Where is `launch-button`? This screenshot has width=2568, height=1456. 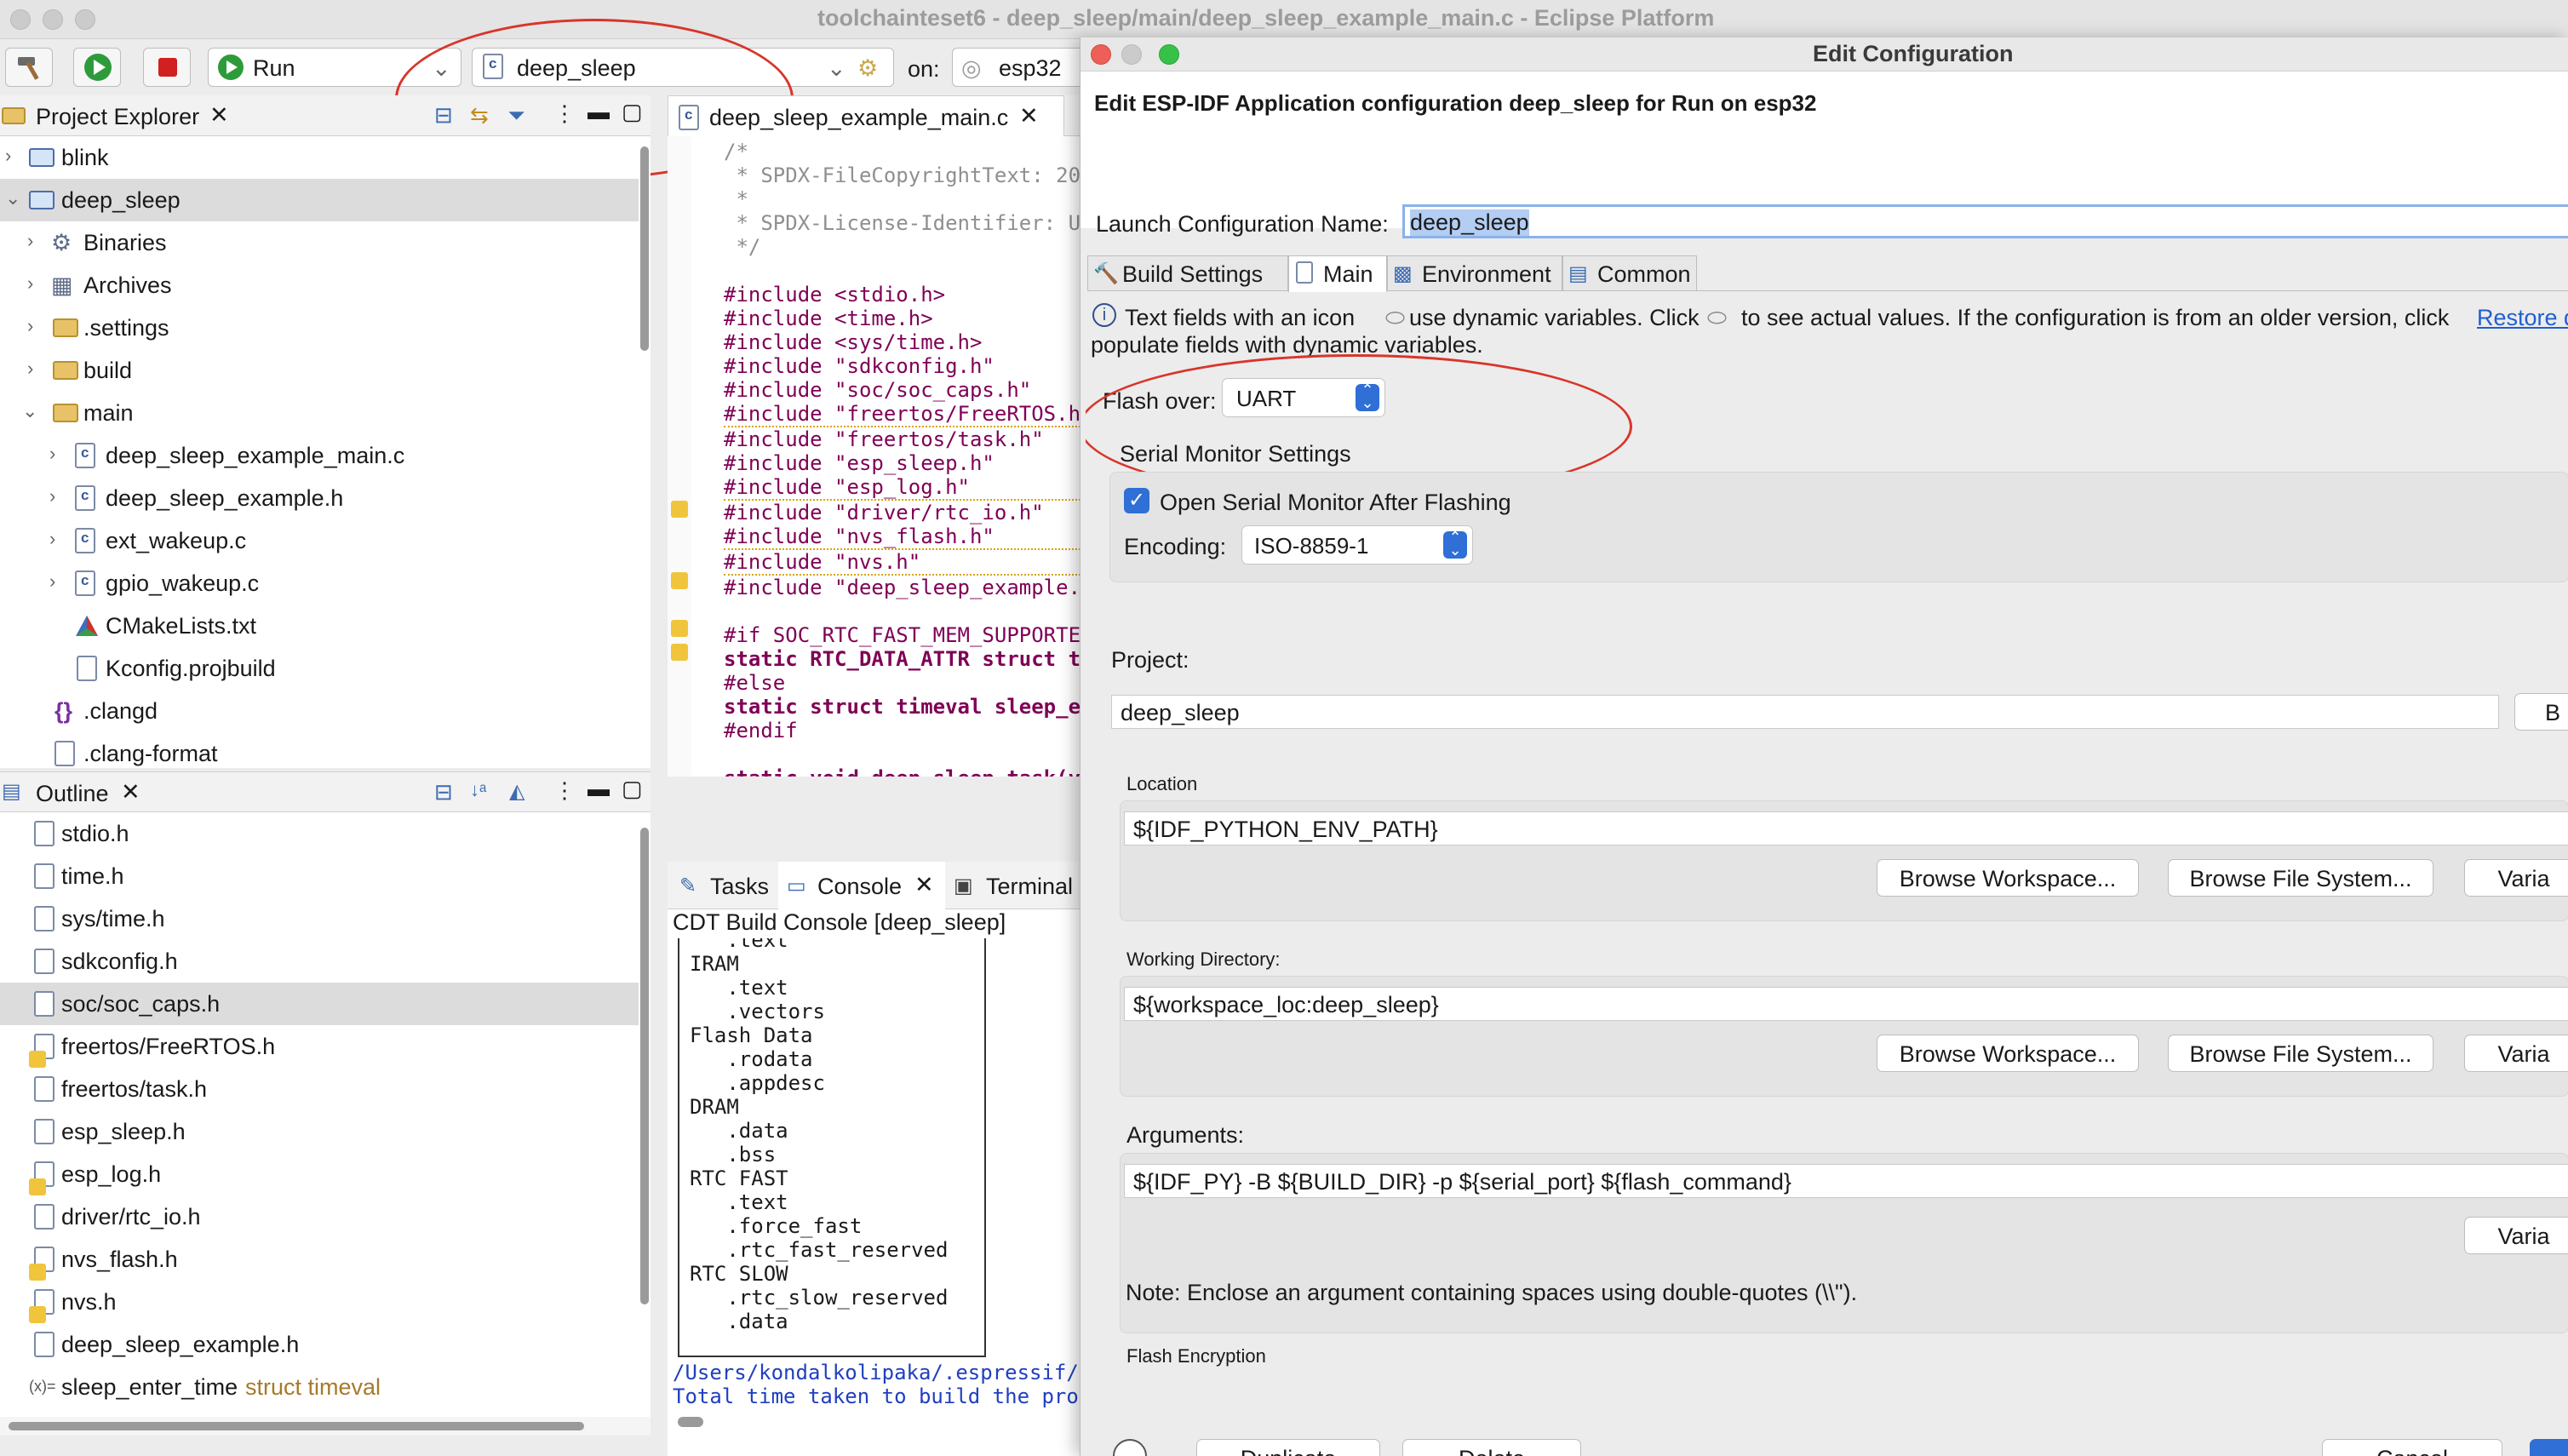
launch-button is located at coordinates (97, 67).